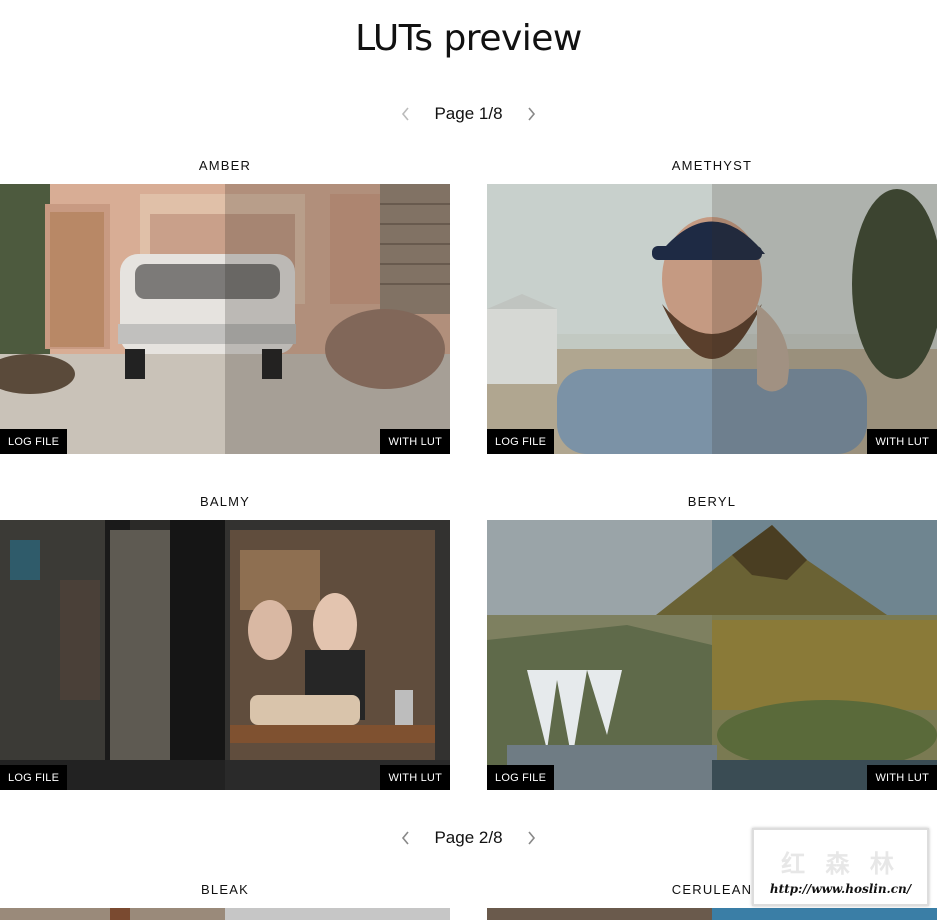 The width and height of the screenshot is (937, 920). I want to click on watermark-url: http://www.hoslin.cn/, so click(840, 889).